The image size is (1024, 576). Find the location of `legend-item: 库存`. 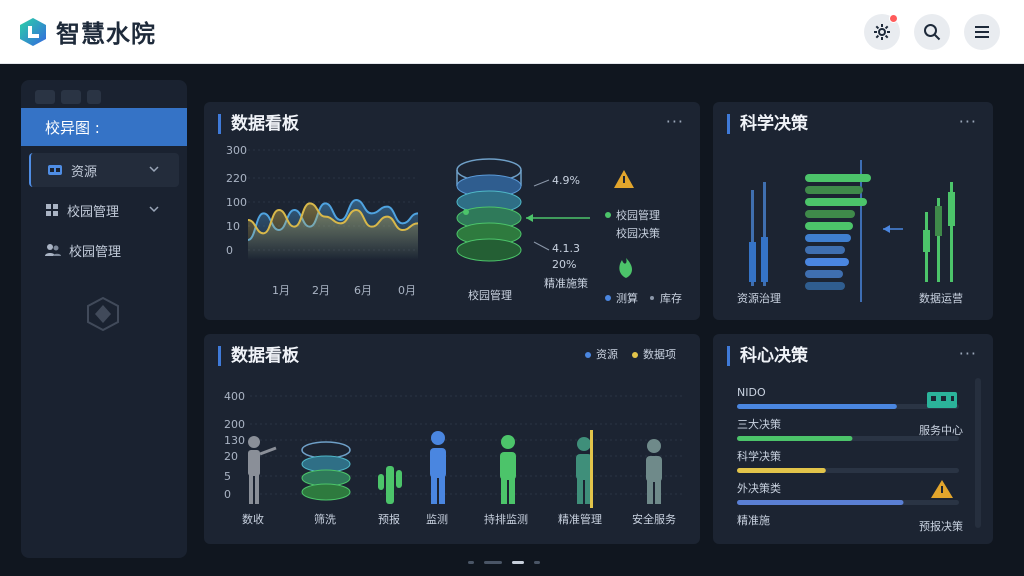

legend-item: 库存 is located at coordinates (671, 298).